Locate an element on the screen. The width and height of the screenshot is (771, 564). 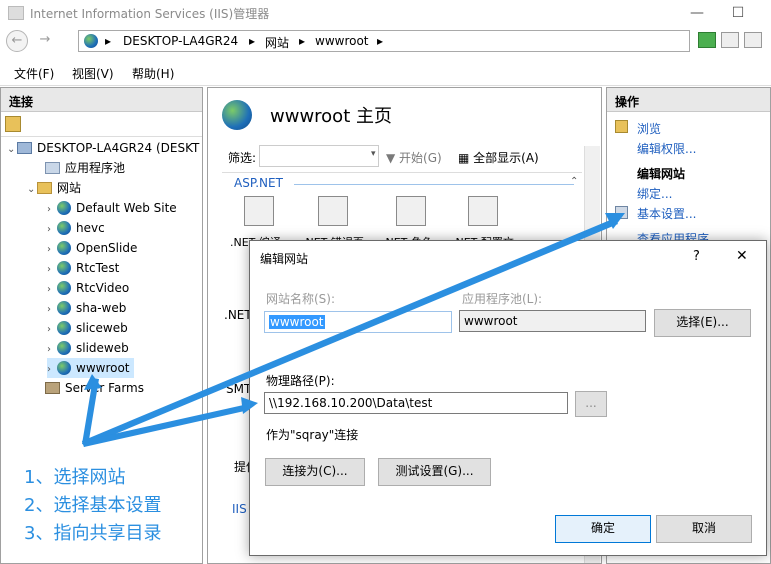
arrow-head-path is located at coordinates (249, 405).